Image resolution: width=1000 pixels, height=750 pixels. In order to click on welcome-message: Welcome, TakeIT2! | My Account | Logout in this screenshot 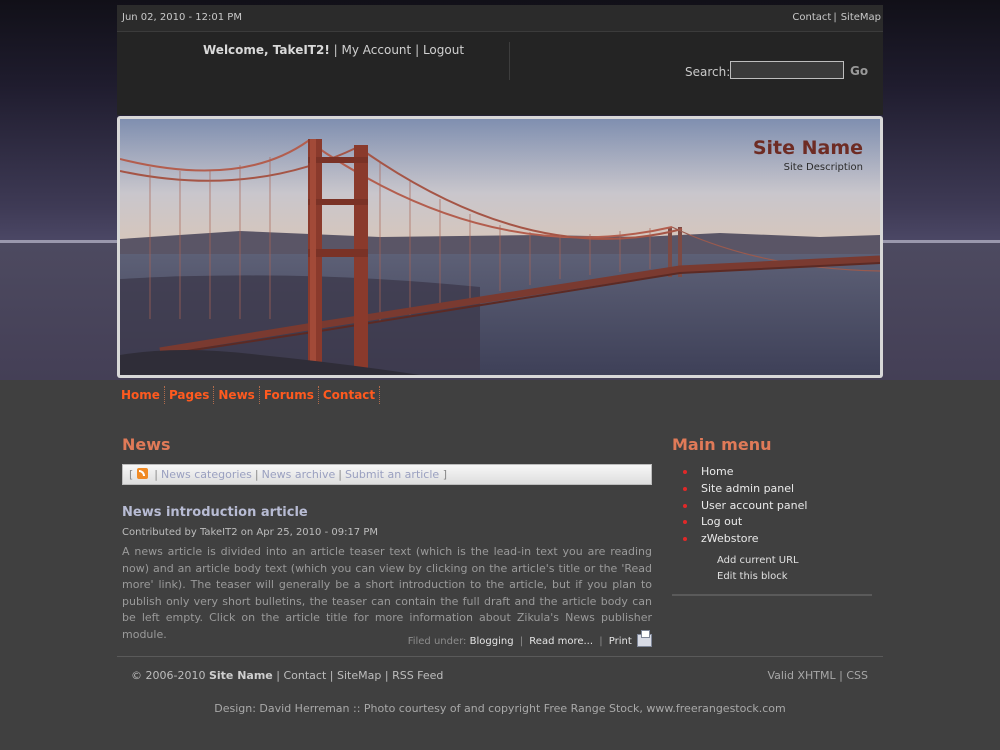, I will do `click(333, 50)`.